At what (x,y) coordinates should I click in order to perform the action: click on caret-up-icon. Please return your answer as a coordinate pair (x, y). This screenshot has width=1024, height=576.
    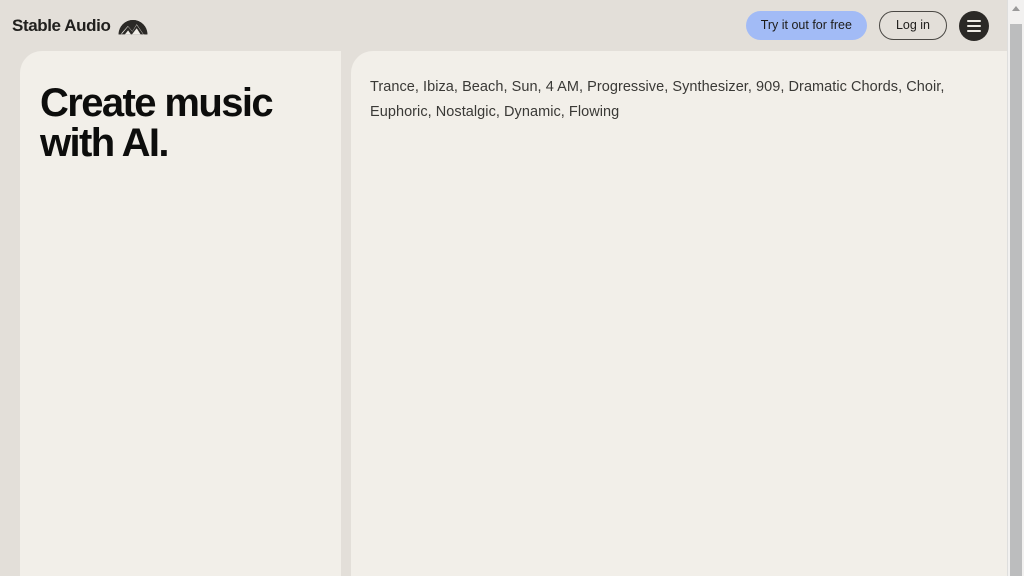
    Looking at the image, I should click on (1016, 8).